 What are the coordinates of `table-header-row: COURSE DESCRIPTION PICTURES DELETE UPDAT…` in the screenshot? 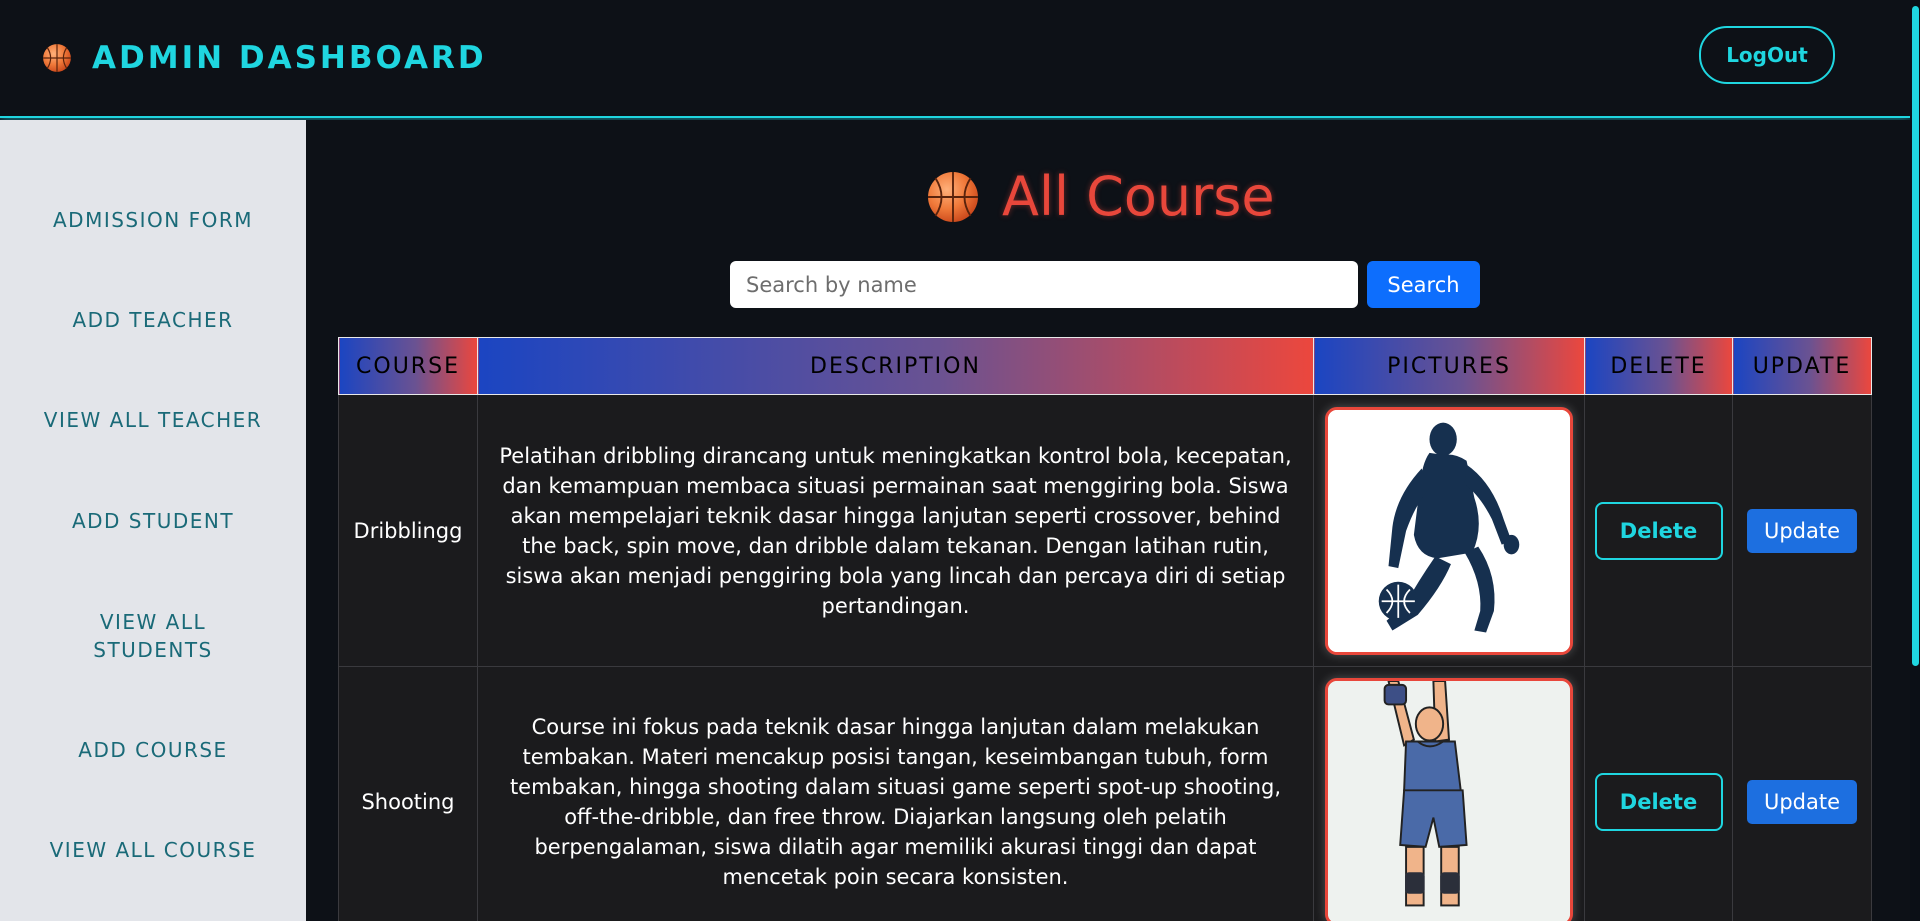 It's located at (1105, 366).